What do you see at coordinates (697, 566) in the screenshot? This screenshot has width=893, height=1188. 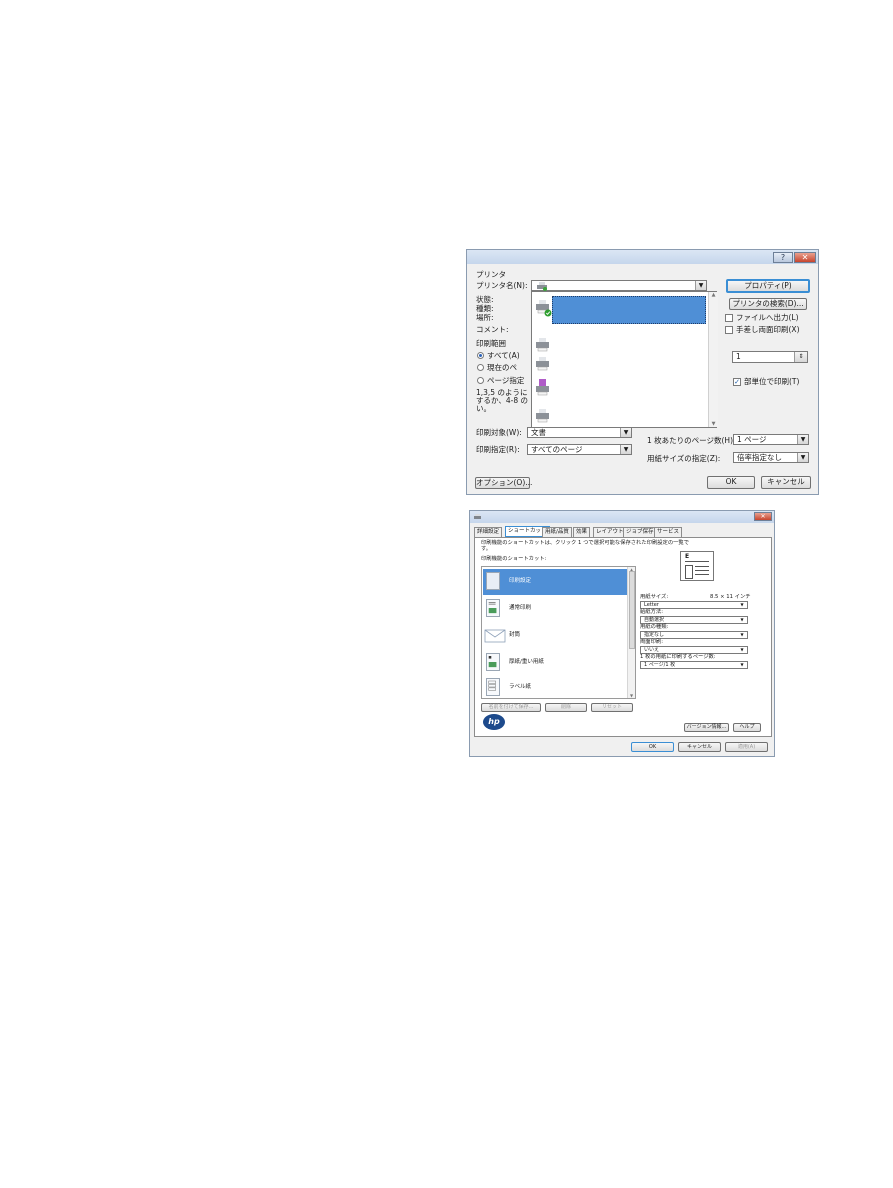 I see `page-preview: E` at bounding box center [697, 566].